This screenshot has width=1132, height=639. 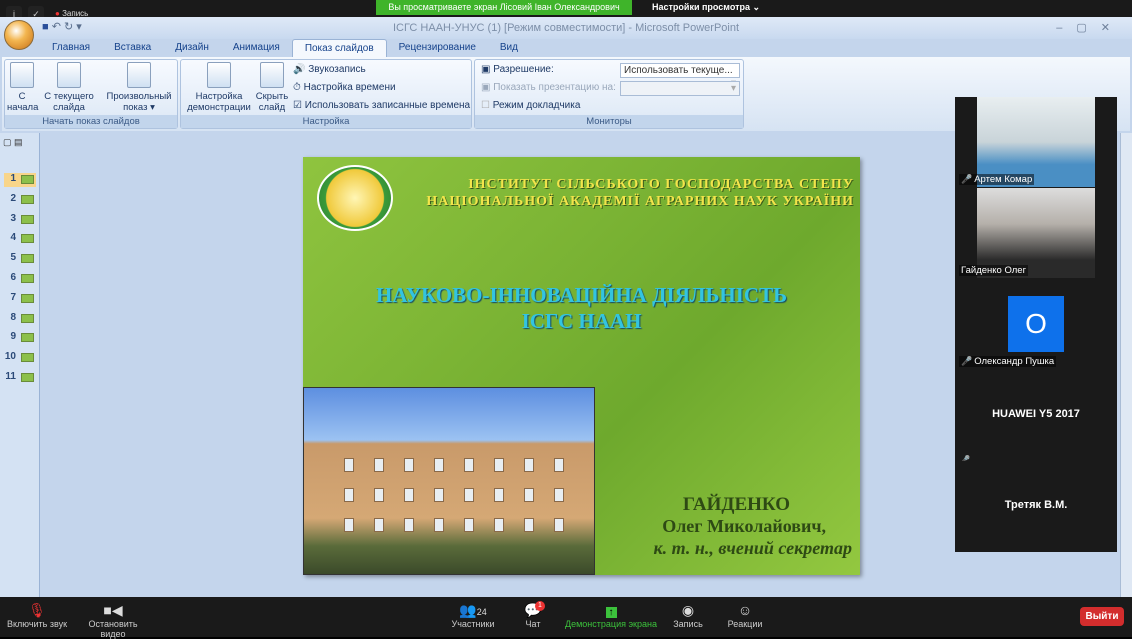 I want to click on slide-number: 5, so click(x=13, y=258).